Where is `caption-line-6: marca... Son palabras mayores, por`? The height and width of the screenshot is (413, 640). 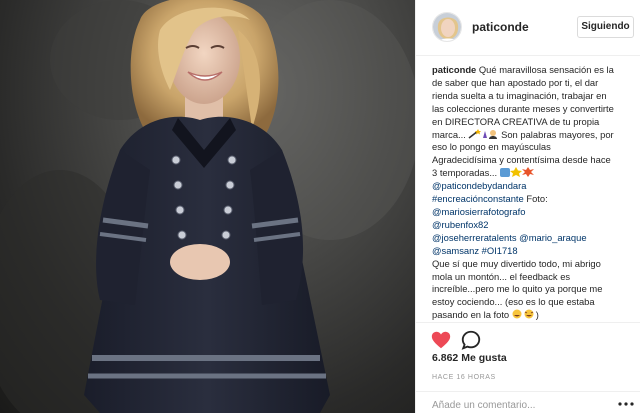
caption-line-6: marca... Son palabras mayores, por is located at coordinates (523, 134).